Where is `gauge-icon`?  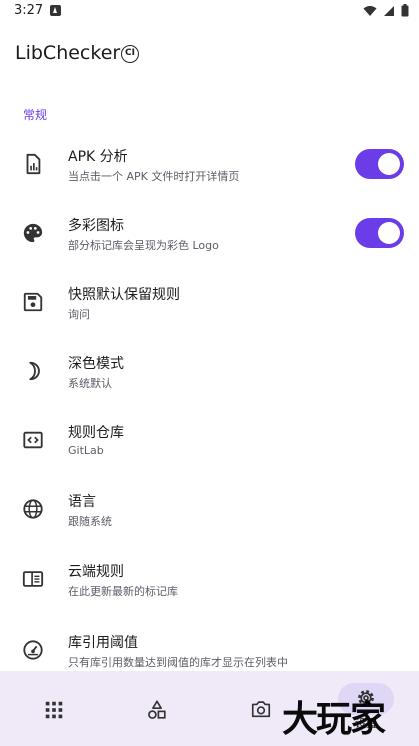 gauge-icon is located at coordinates (33, 650).